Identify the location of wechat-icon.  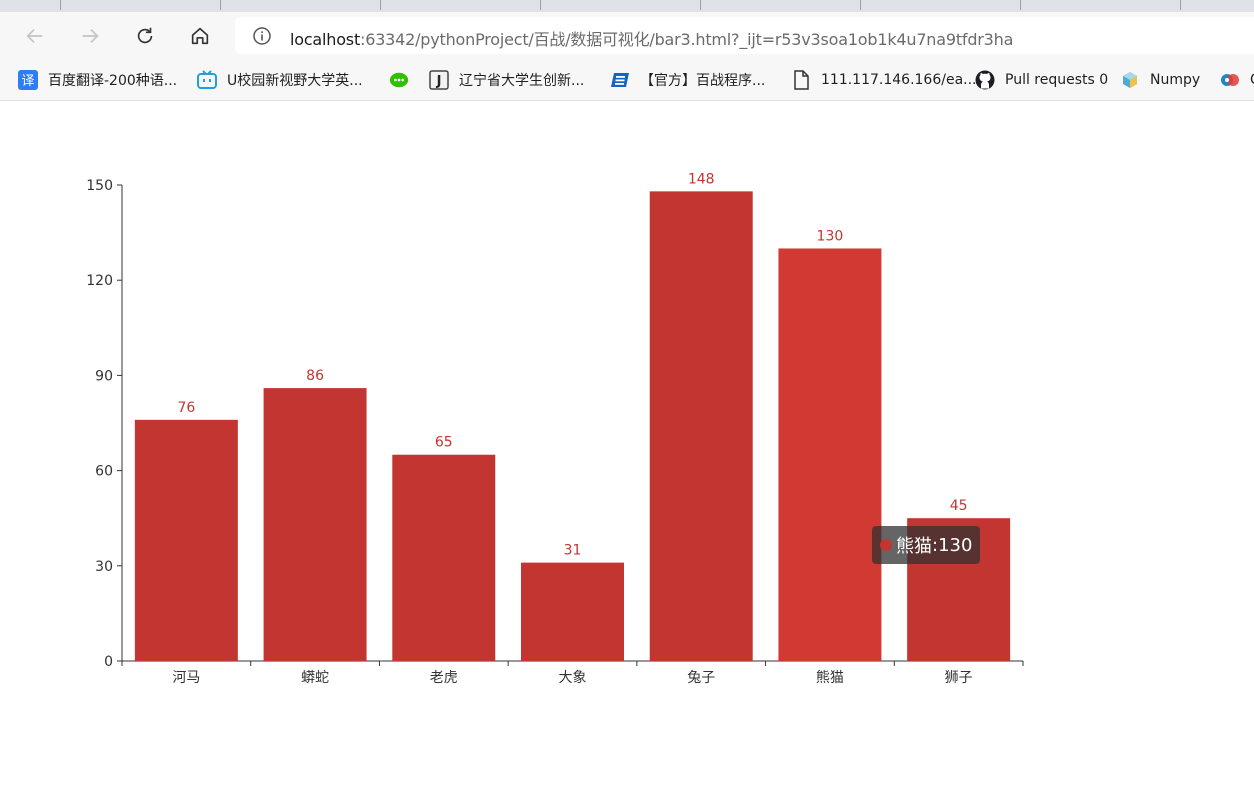
(399, 80).